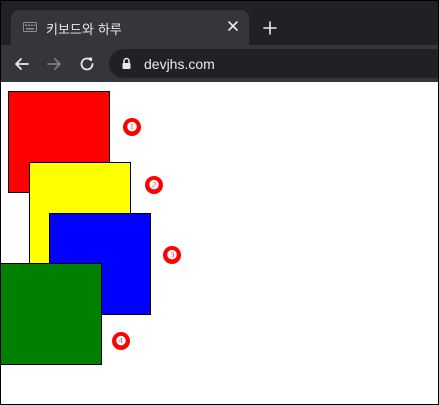 This screenshot has width=439, height=405. What do you see at coordinates (126, 63) in the screenshot?
I see `lock-icon` at bounding box center [126, 63].